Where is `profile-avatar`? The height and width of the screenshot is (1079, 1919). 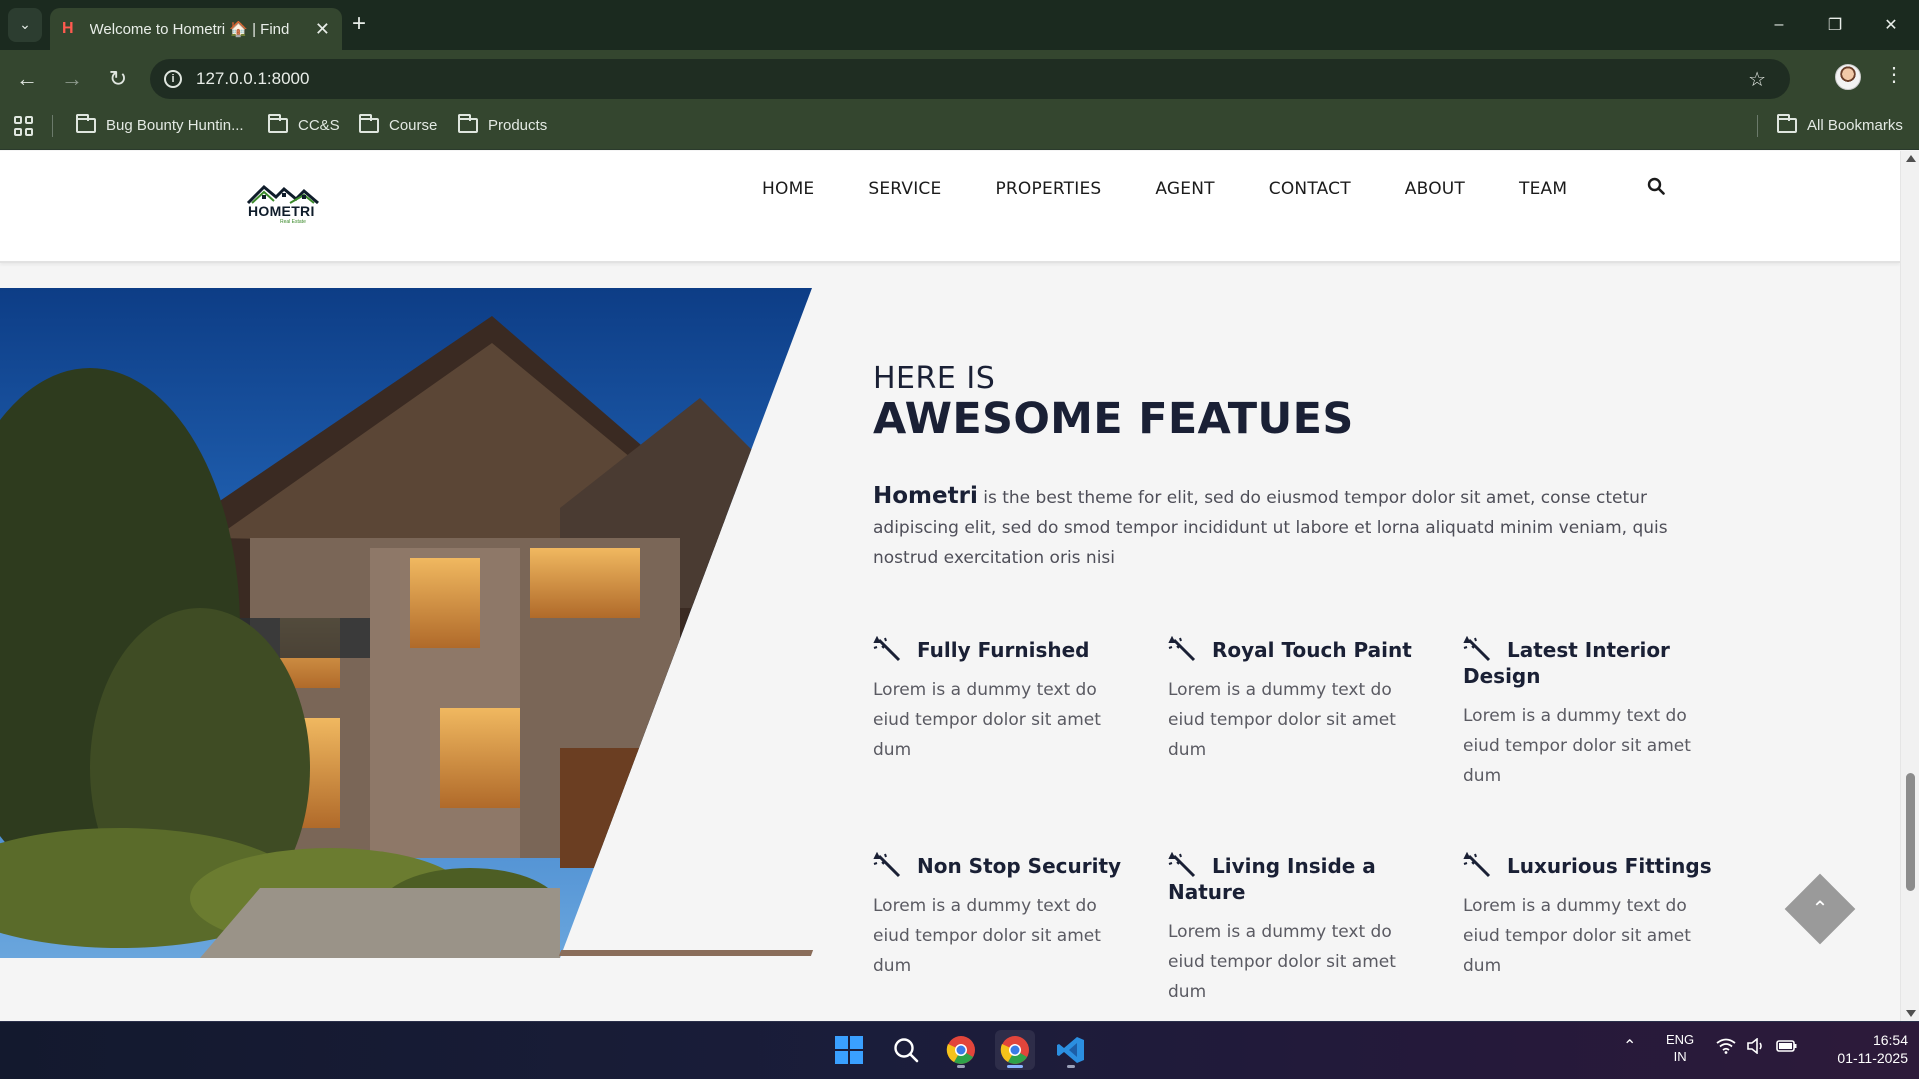 profile-avatar is located at coordinates (1848, 77).